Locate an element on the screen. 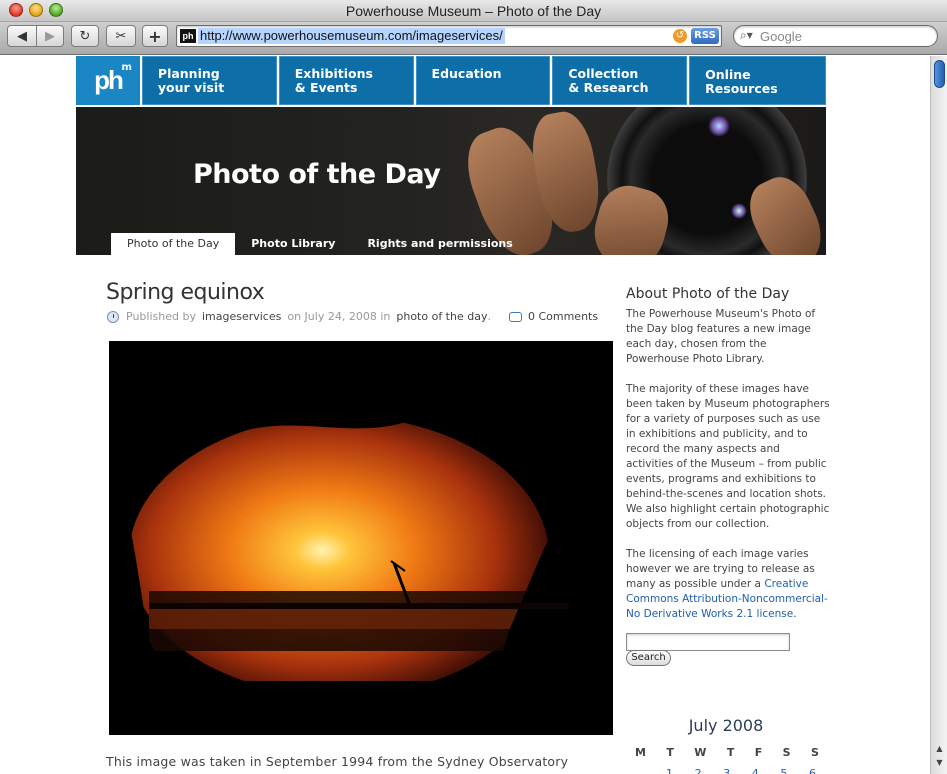 The height and width of the screenshot is (774, 947). back-arrow-icon: ◀ is located at coordinates (22, 36).